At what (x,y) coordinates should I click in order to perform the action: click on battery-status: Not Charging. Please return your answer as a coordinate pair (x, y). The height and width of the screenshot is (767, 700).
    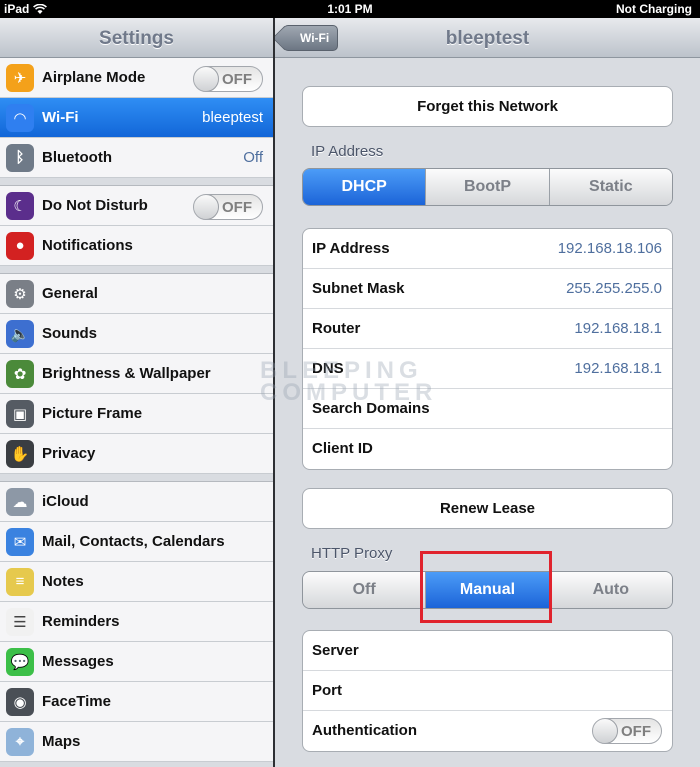
    Looking at the image, I should click on (654, 9).